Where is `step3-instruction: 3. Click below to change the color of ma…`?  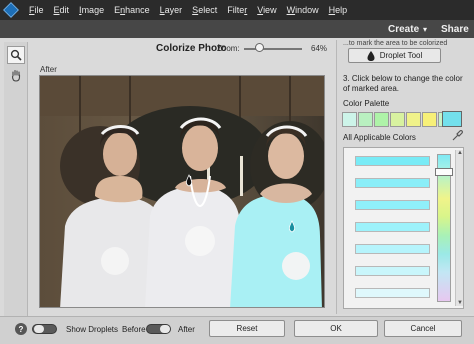
step3-instruction: 3. Click below to change the color of ma… is located at coordinates (403, 83).